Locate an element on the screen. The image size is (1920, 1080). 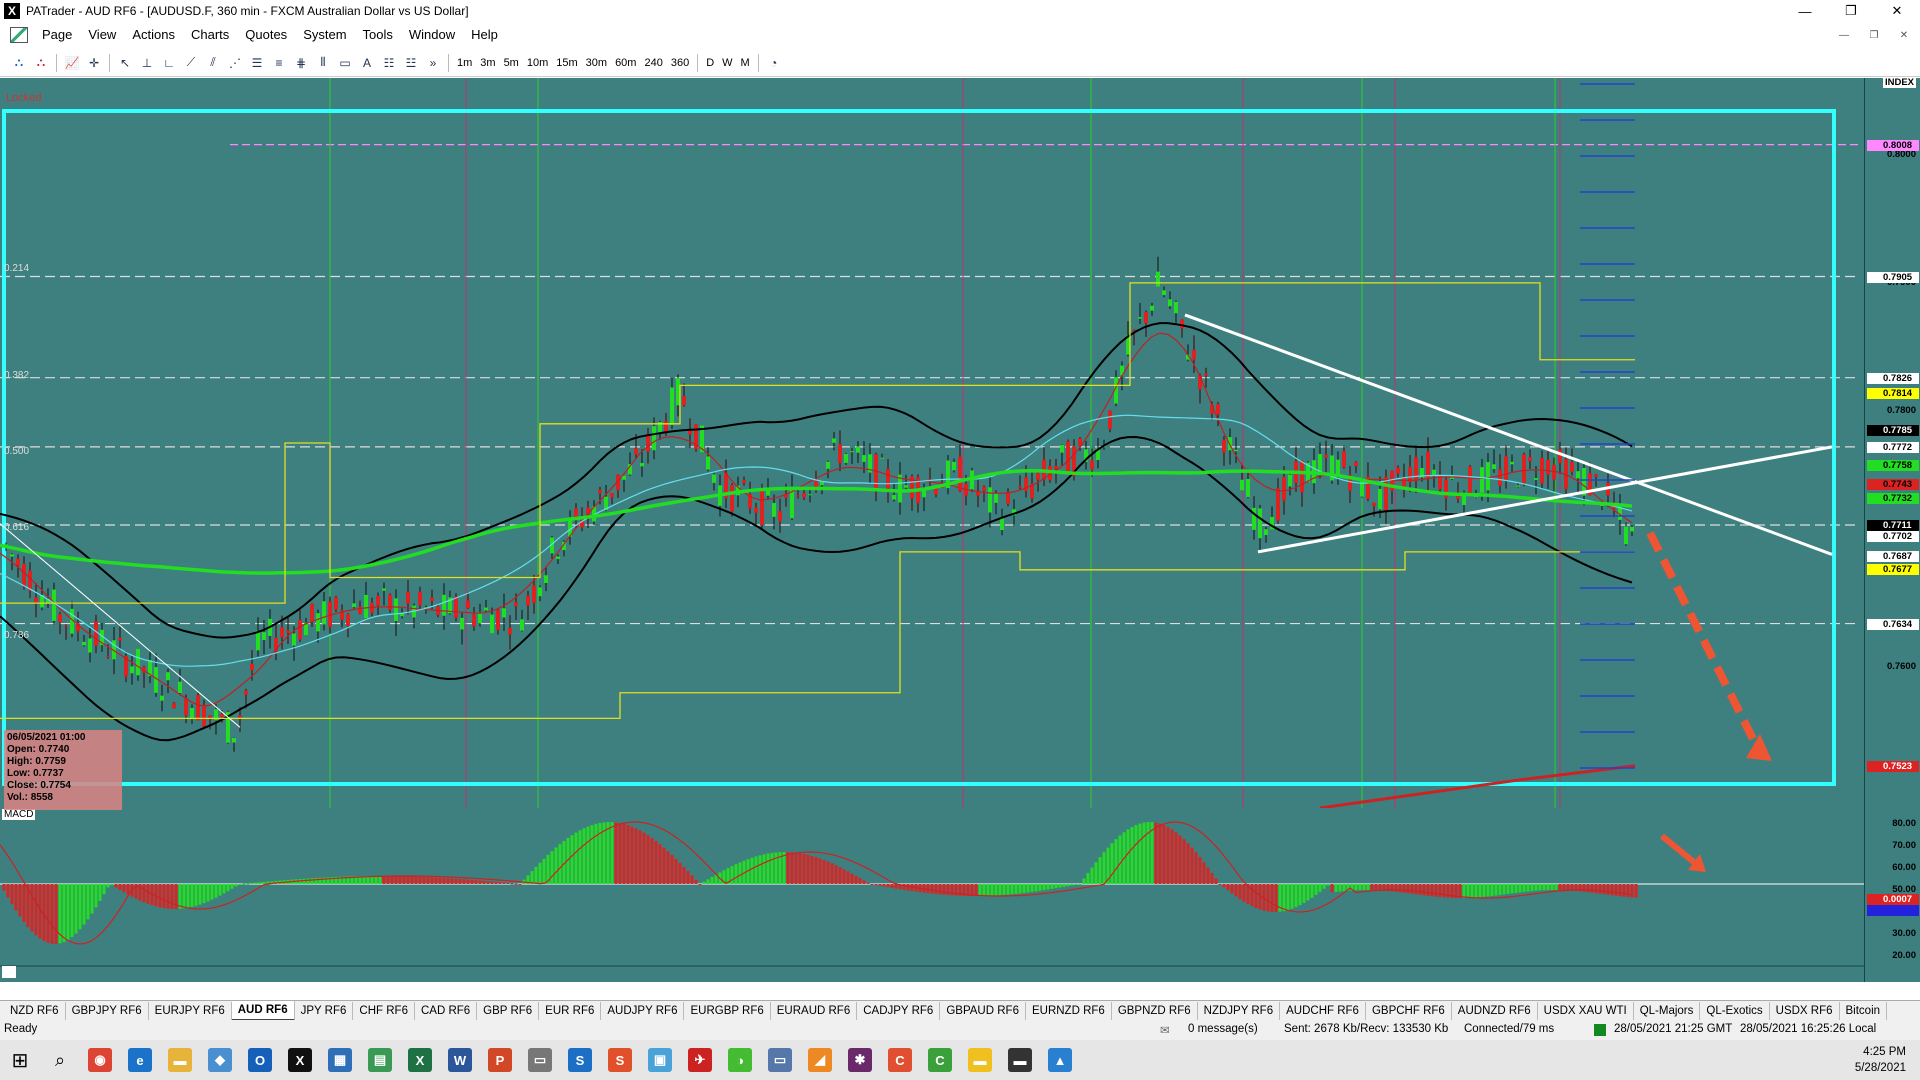
mdi-close-icon: ✕ is located at coordinates (1904, 35).